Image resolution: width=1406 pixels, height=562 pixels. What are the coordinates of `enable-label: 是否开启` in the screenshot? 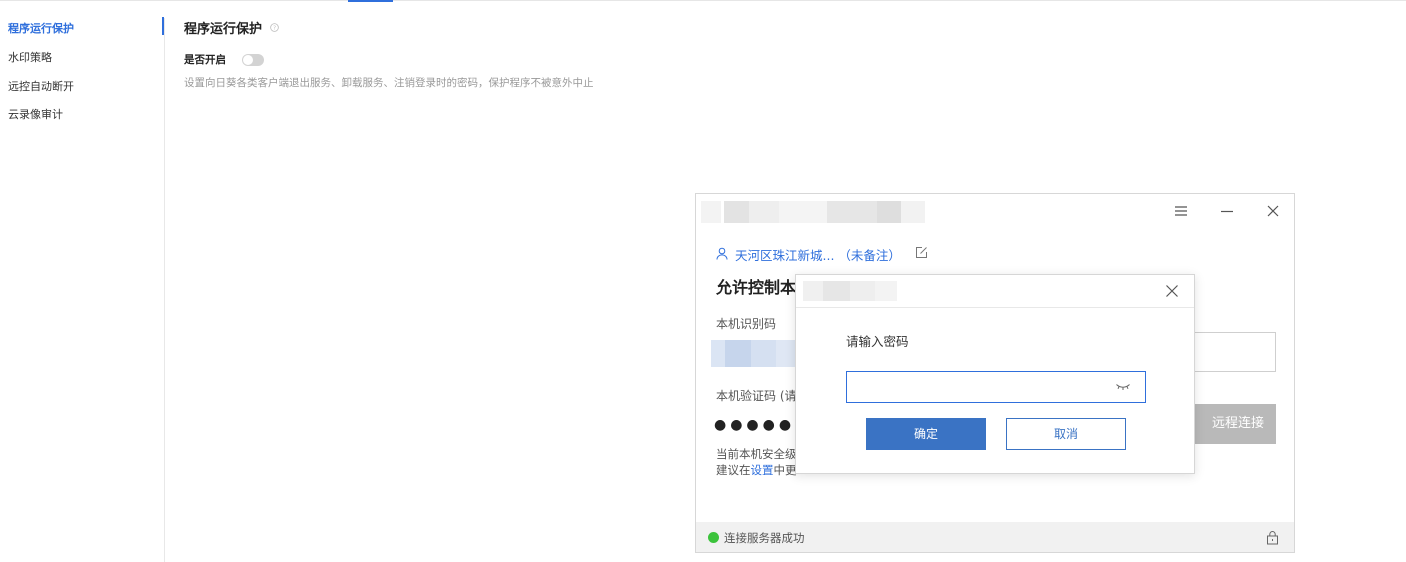 It's located at (205, 60).